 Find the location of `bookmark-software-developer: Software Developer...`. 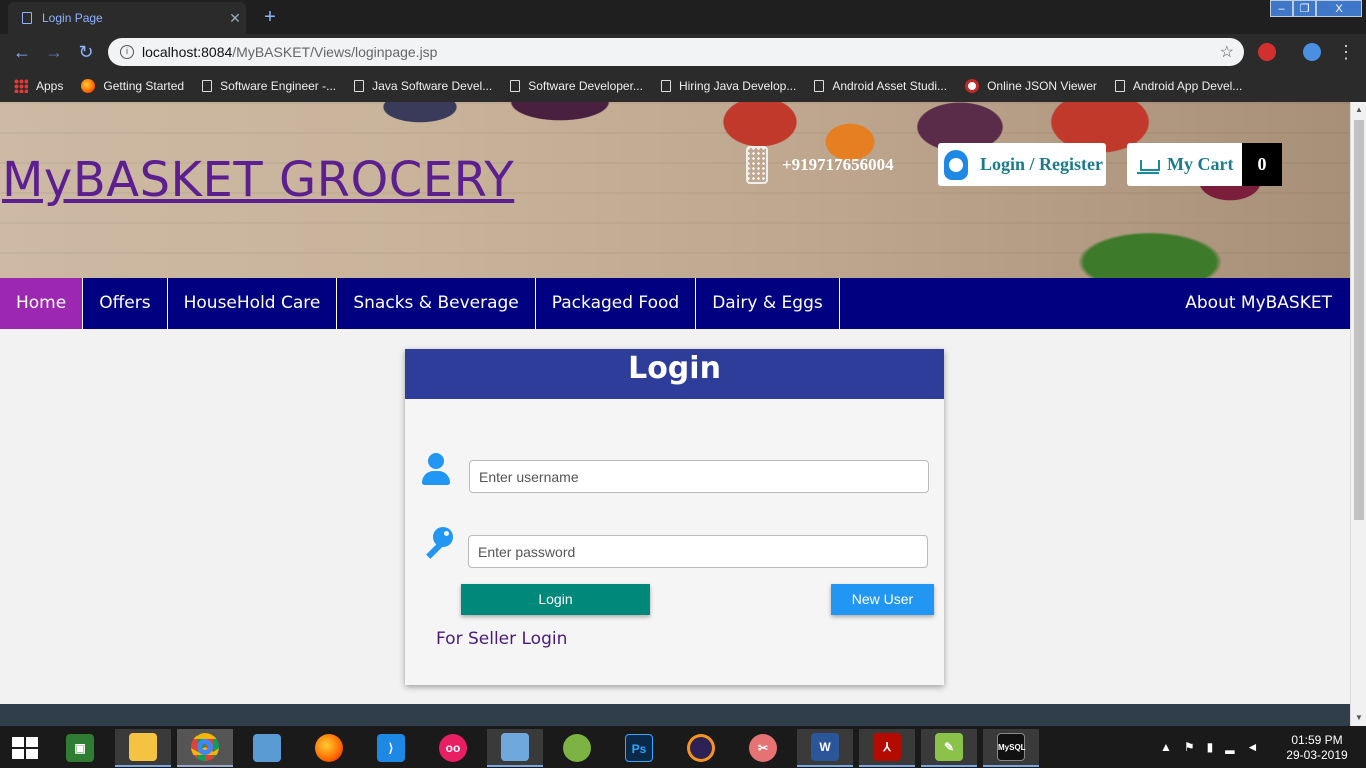

bookmark-software-developer: Software Developer... is located at coordinates (576, 86).